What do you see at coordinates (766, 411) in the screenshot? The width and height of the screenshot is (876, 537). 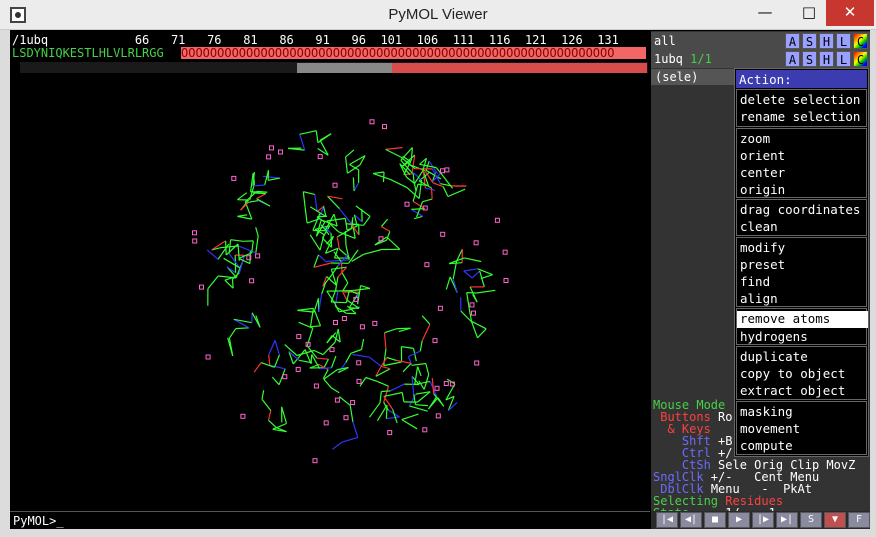 I see `menu-item-masking: masking` at bounding box center [766, 411].